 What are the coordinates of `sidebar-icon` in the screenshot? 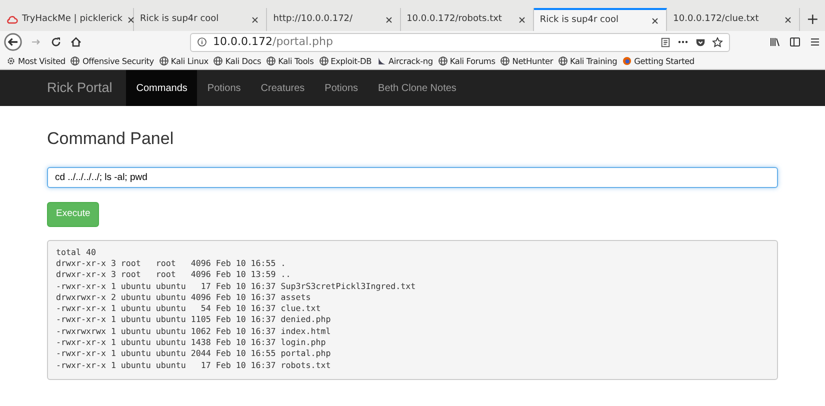 It's located at (795, 42).